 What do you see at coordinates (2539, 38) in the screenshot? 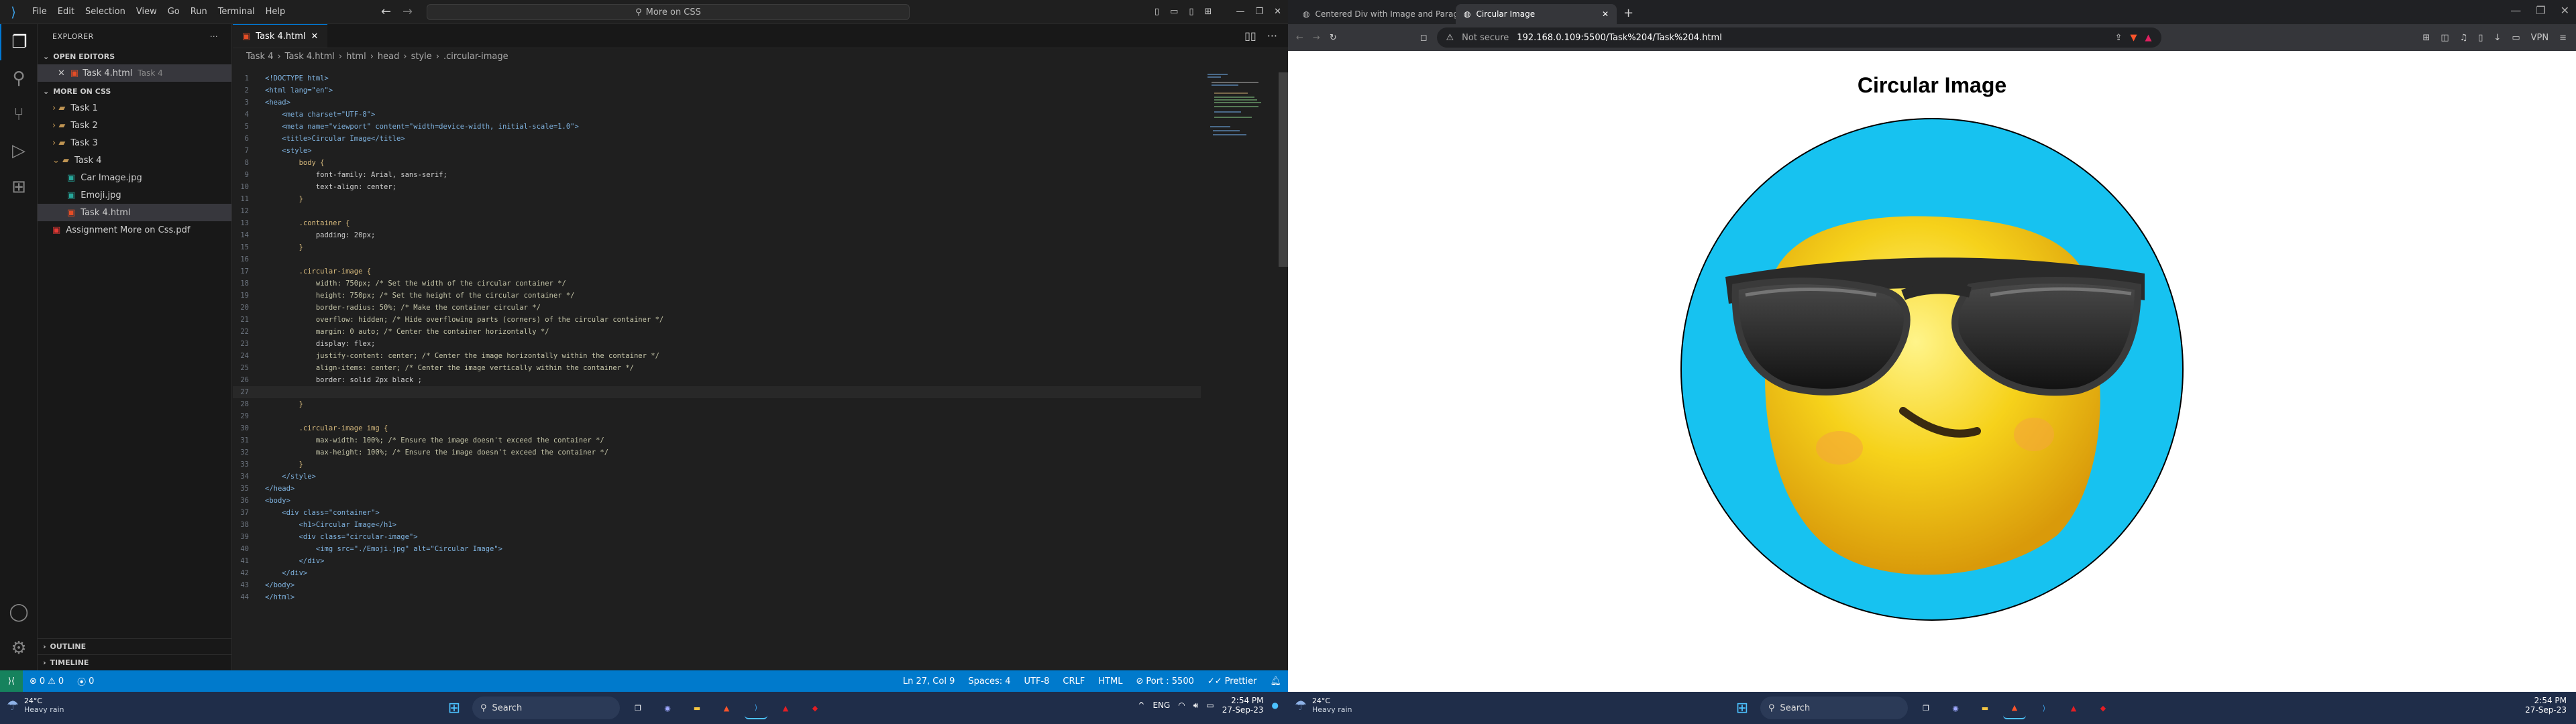
I see `vpn-button: VPN` at bounding box center [2539, 38].